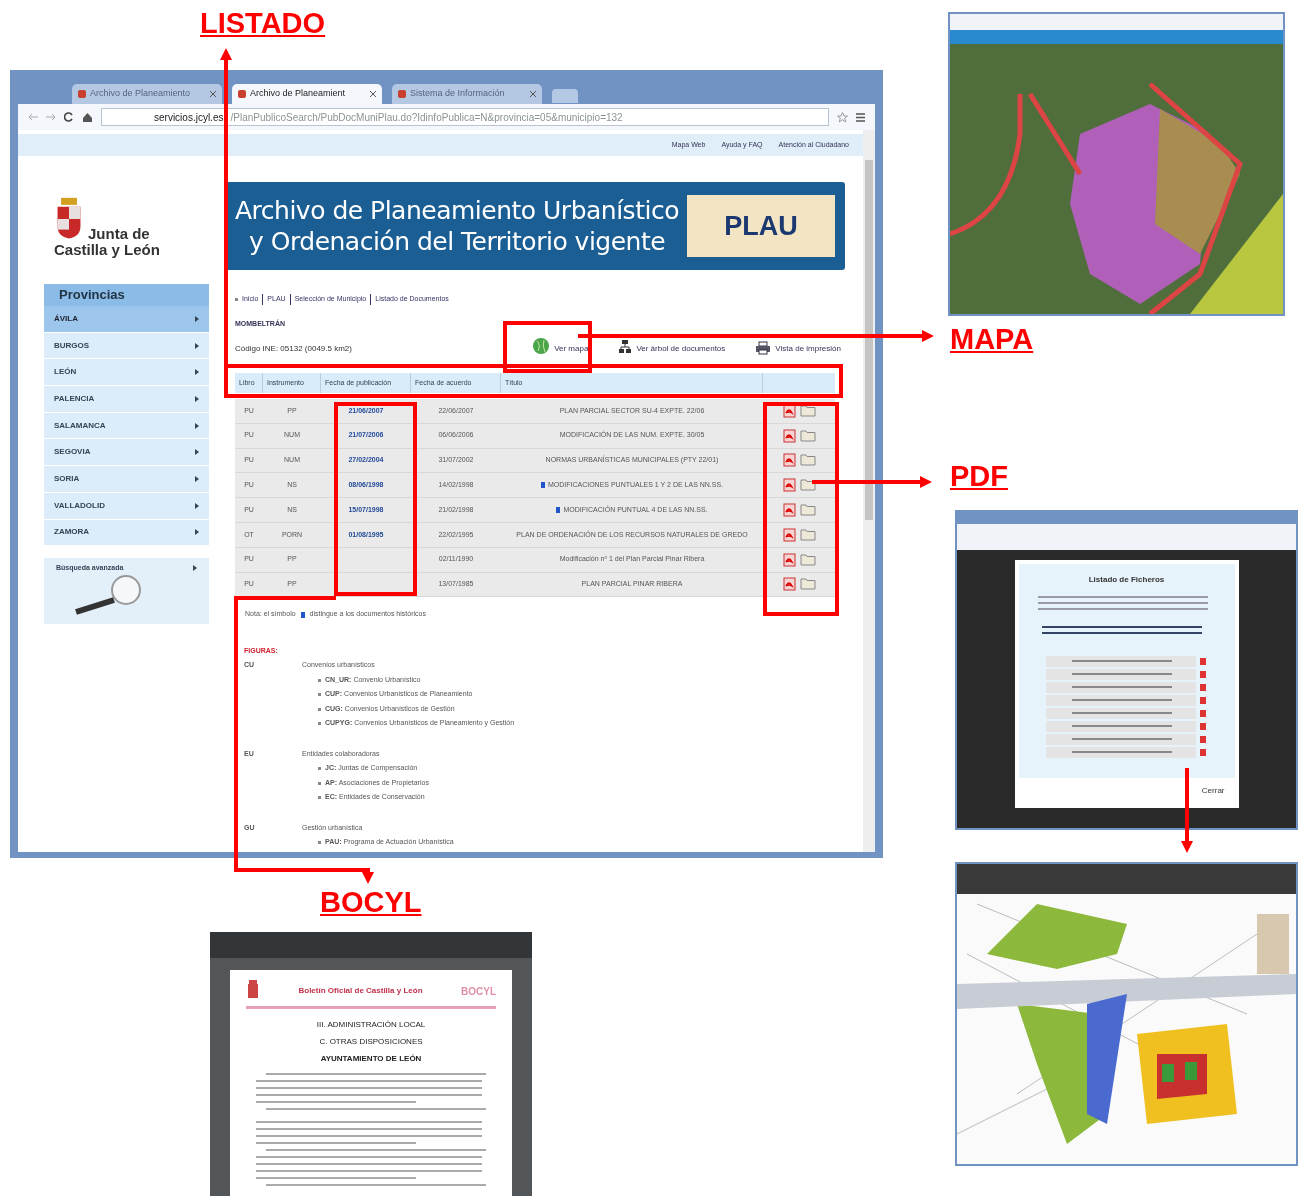 The height and width of the screenshot is (1196, 1299). Describe the element at coordinates (457, 241) in the screenshot. I see `banner-subtitle: y Ordenación del Territorio vigente` at that location.